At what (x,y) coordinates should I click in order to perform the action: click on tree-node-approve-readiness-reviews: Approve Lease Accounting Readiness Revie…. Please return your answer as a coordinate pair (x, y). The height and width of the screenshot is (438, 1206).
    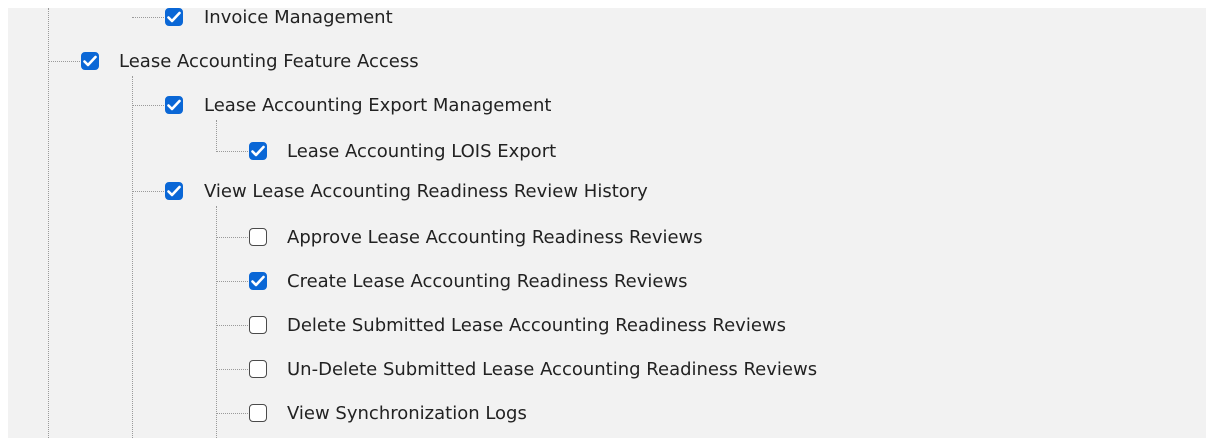
    Looking at the image, I should click on (603, 238).